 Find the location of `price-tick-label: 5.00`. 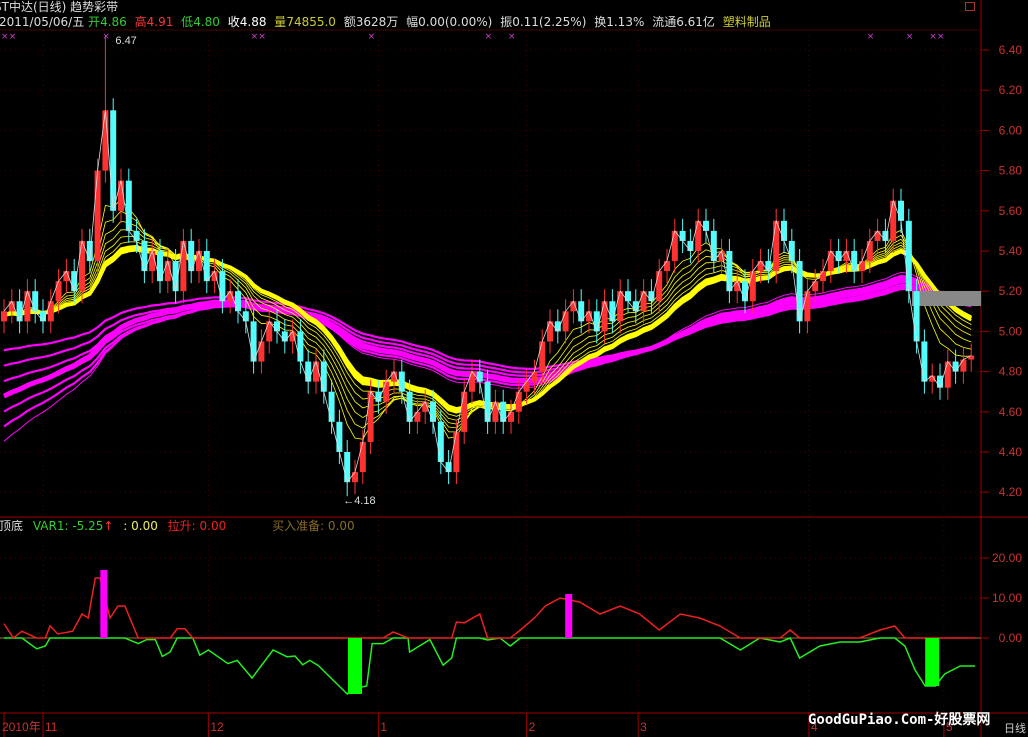

price-tick-label: 5.00 is located at coordinates (1011, 331).